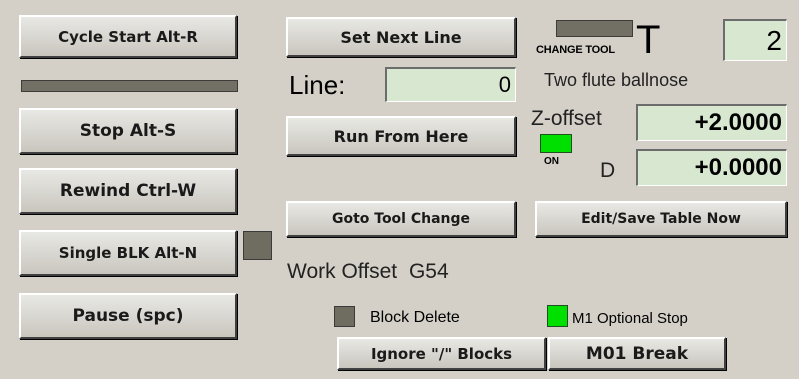  What do you see at coordinates (556, 143) in the screenshot?
I see `z-offset-on-led` at bounding box center [556, 143].